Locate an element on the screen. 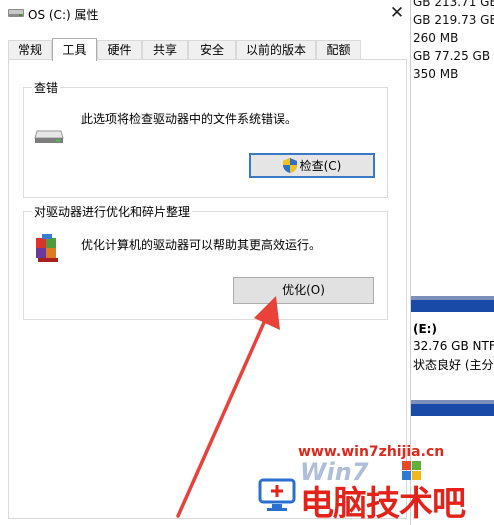  tab-sharing: 共享 is located at coordinates (165, 49).